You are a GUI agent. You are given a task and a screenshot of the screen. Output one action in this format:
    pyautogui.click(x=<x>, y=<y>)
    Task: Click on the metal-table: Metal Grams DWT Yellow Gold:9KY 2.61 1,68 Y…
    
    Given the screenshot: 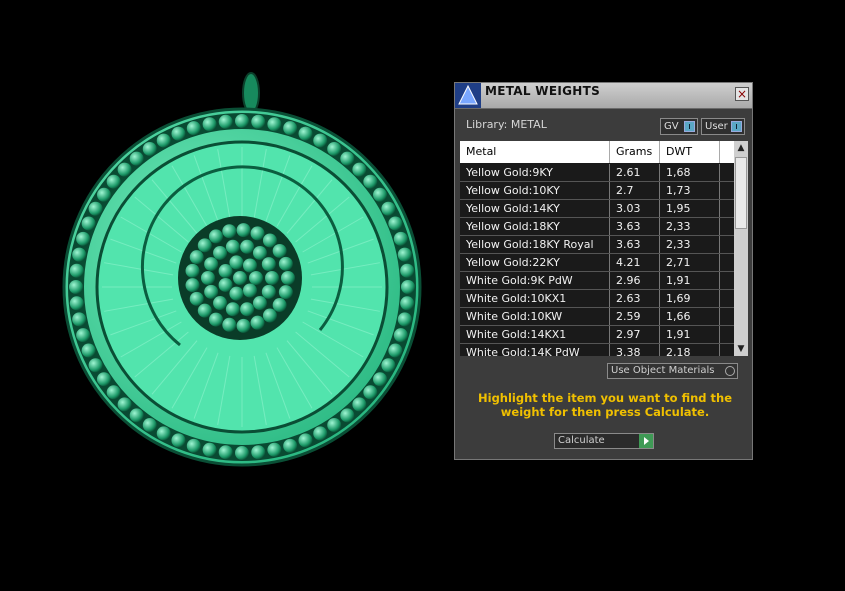 What is the action you would take?
    pyautogui.click(x=604, y=248)
    